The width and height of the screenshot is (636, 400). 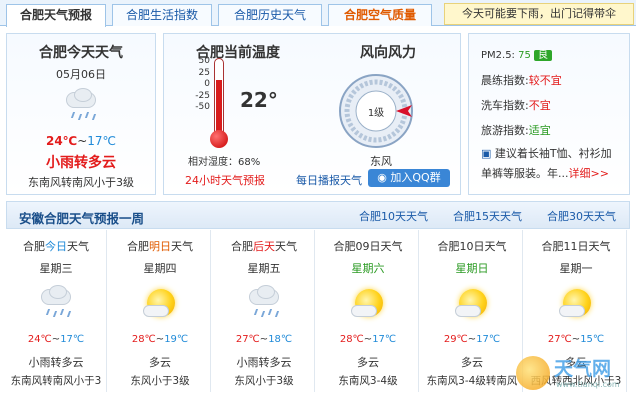 What do you see at coordinates (472, 268) in the screenshot?
I see `day-weekday: 星期日` at bounding box center [472, 268].